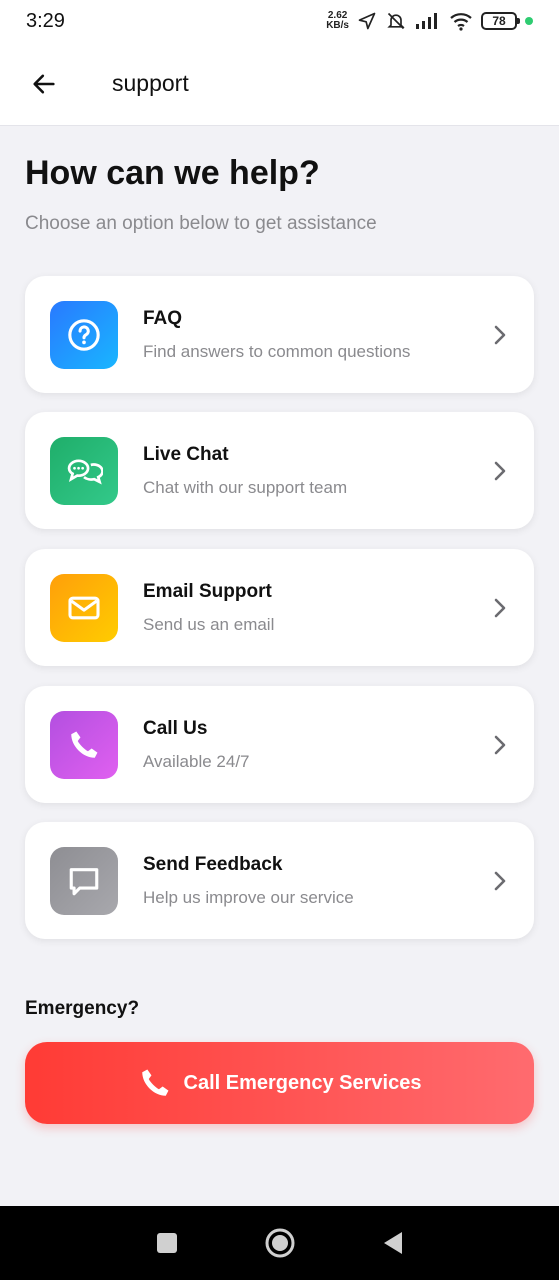 The image size is (559, 1280). What do you see at coordinates (196, 761) in the screenshot?
I see `option-subtitle: Available 24/7` at bounding box center [196, 761].